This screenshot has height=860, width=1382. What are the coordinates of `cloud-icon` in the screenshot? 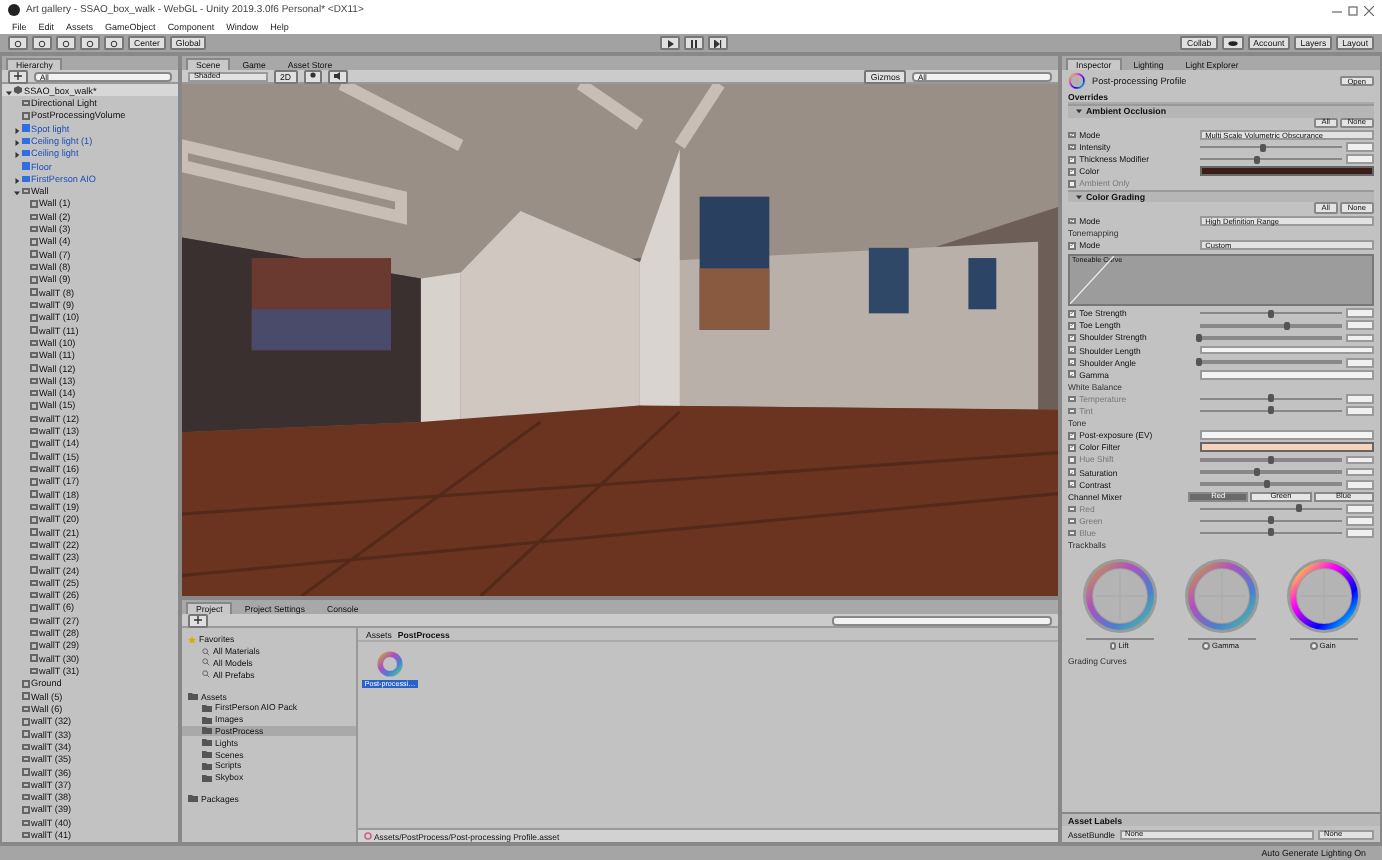 It's located at (1232, 43).